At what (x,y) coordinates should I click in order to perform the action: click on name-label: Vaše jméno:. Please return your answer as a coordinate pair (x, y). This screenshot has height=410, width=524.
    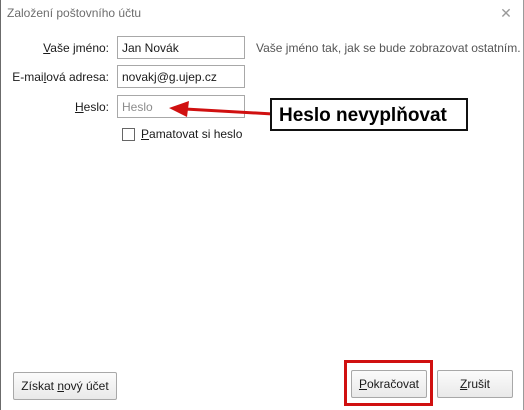
    Looking at the image, I should click on (76, 48).